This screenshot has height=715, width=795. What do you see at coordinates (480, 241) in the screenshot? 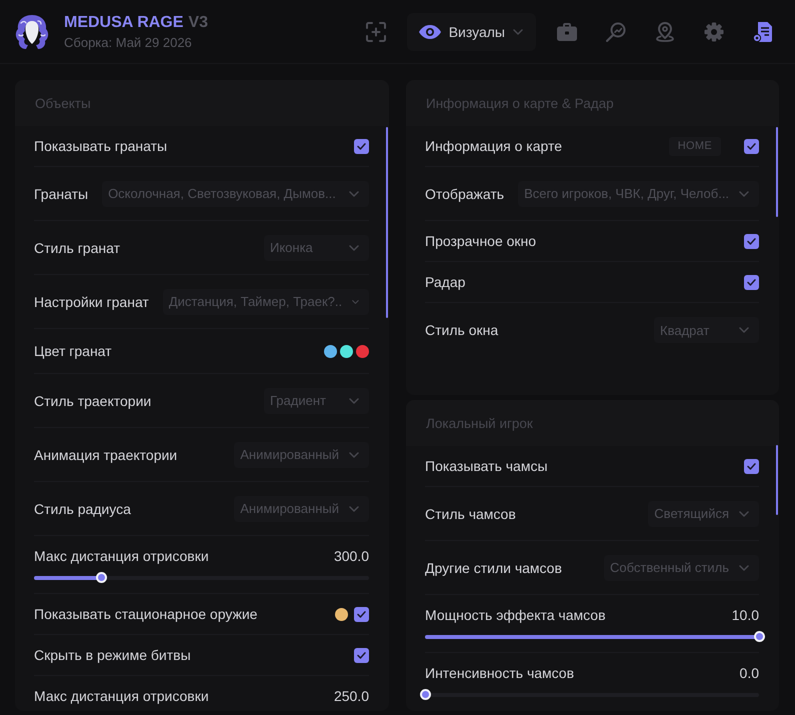
I see `setting-label: Прозрачное окно` at bounding box center [480, 241].